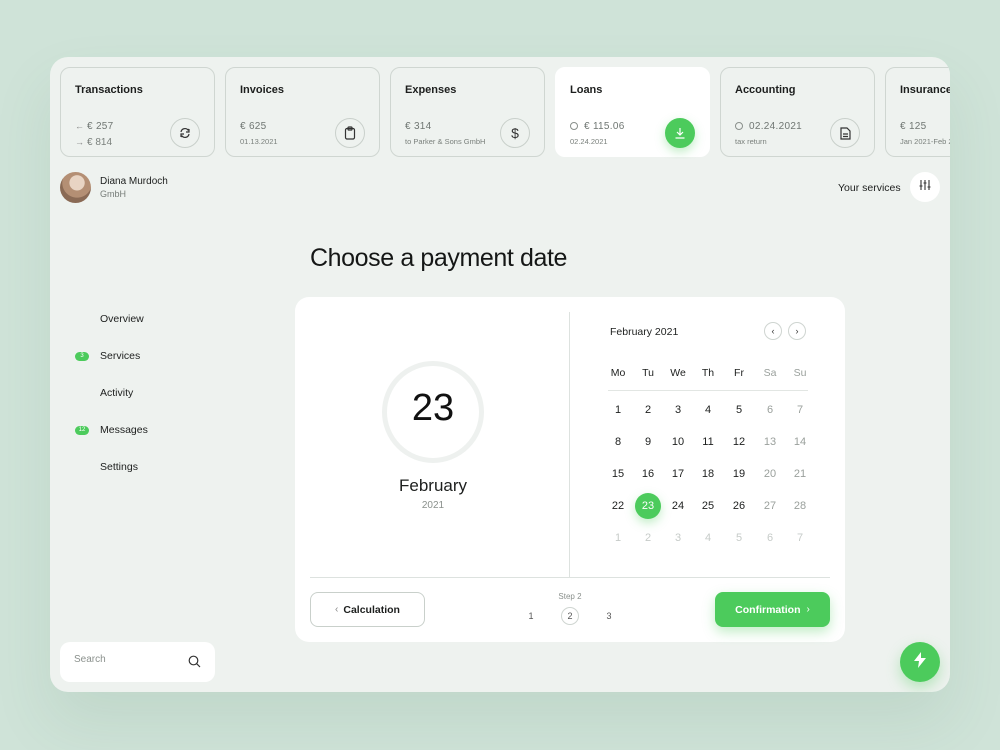 Image resolution: width=1000 pixels, height=750 pixels. Describe the element at coordinates (609, 616) in the screenshot. I see `step-3: 3` at that location.